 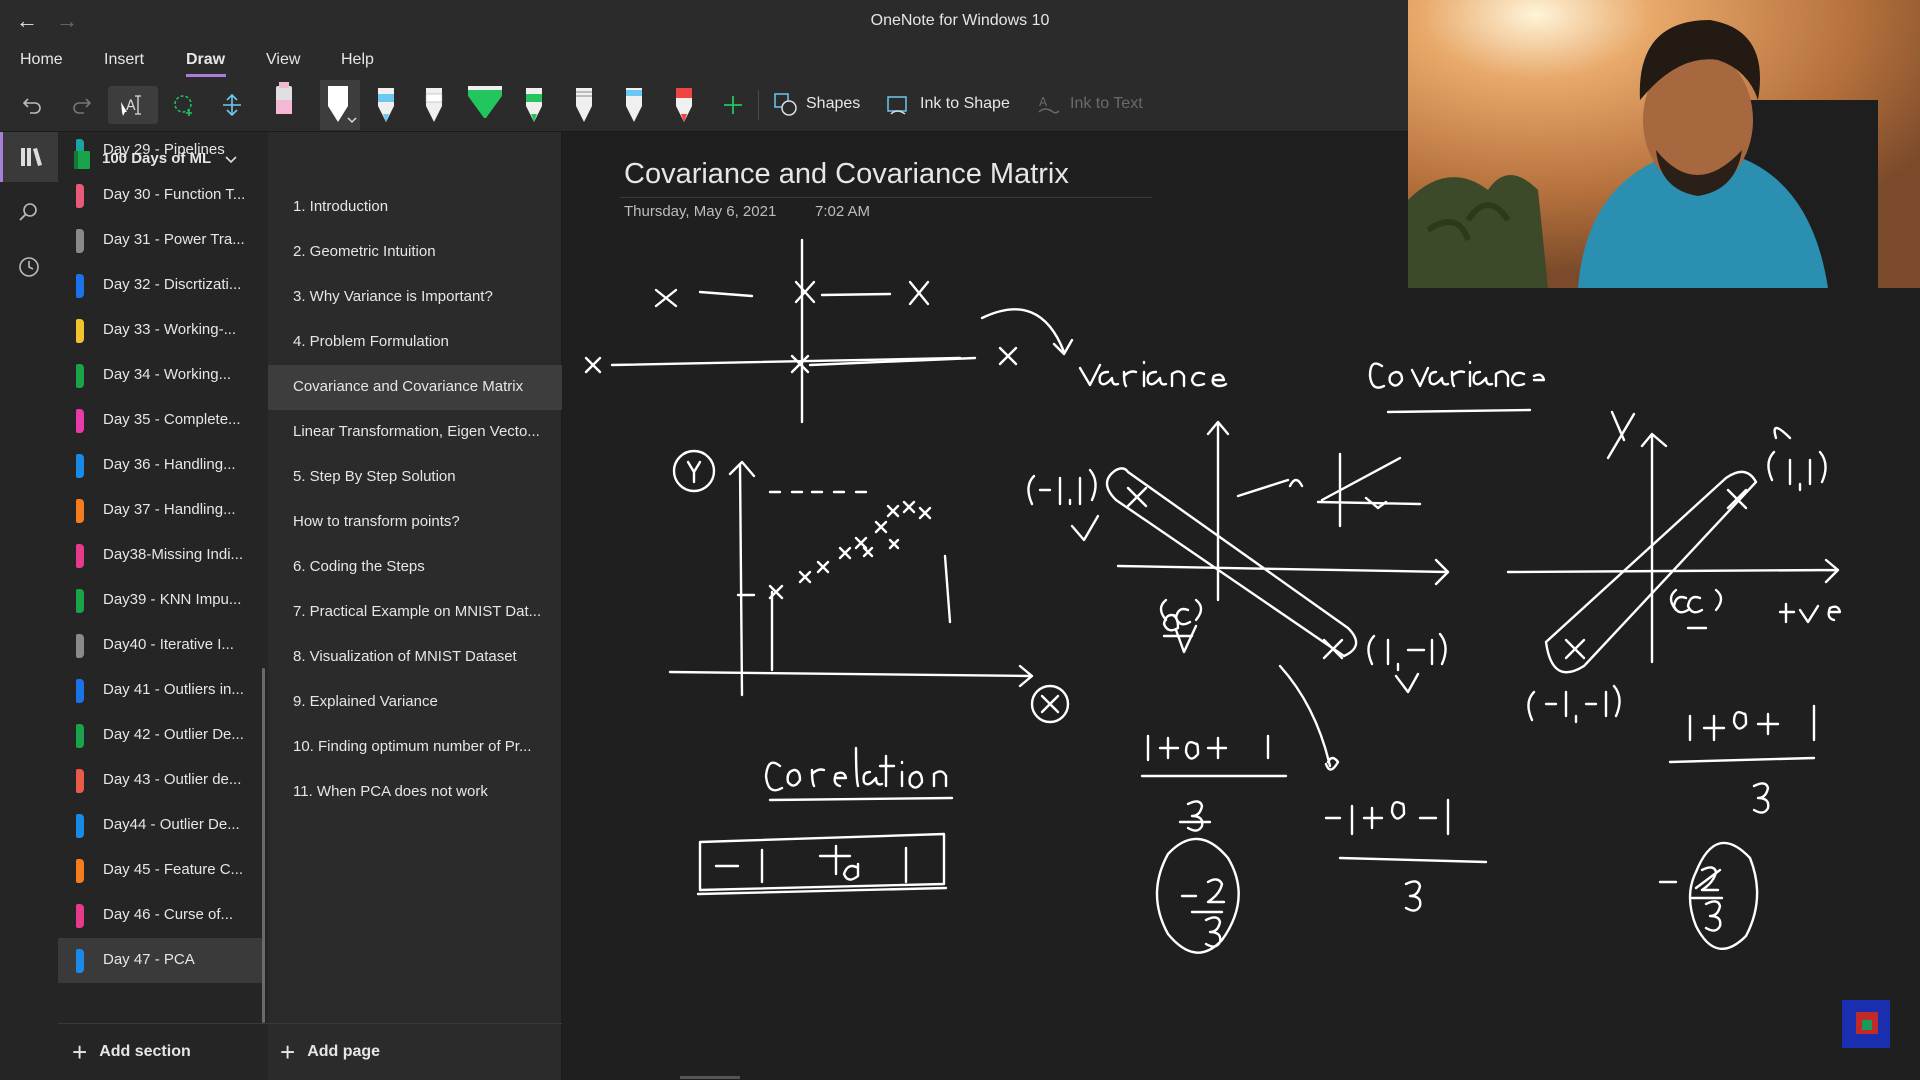 What do you see at coordinates (41, 60) in the screenshot?
I see `tab-home: Home` at bounding box center [41, 60].